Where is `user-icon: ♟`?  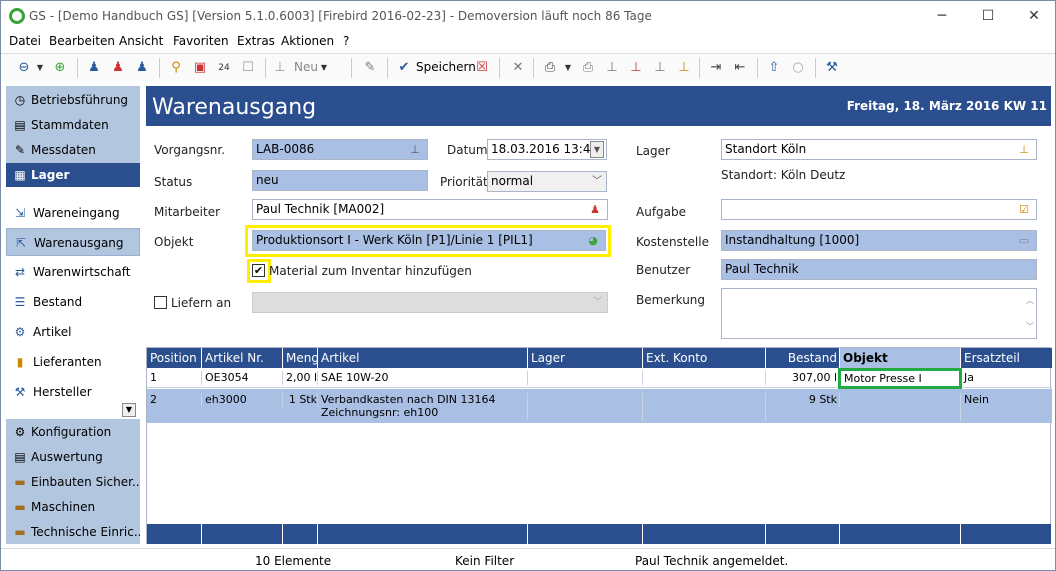 user-icon: ♟ is located at coordinates (94, 68).